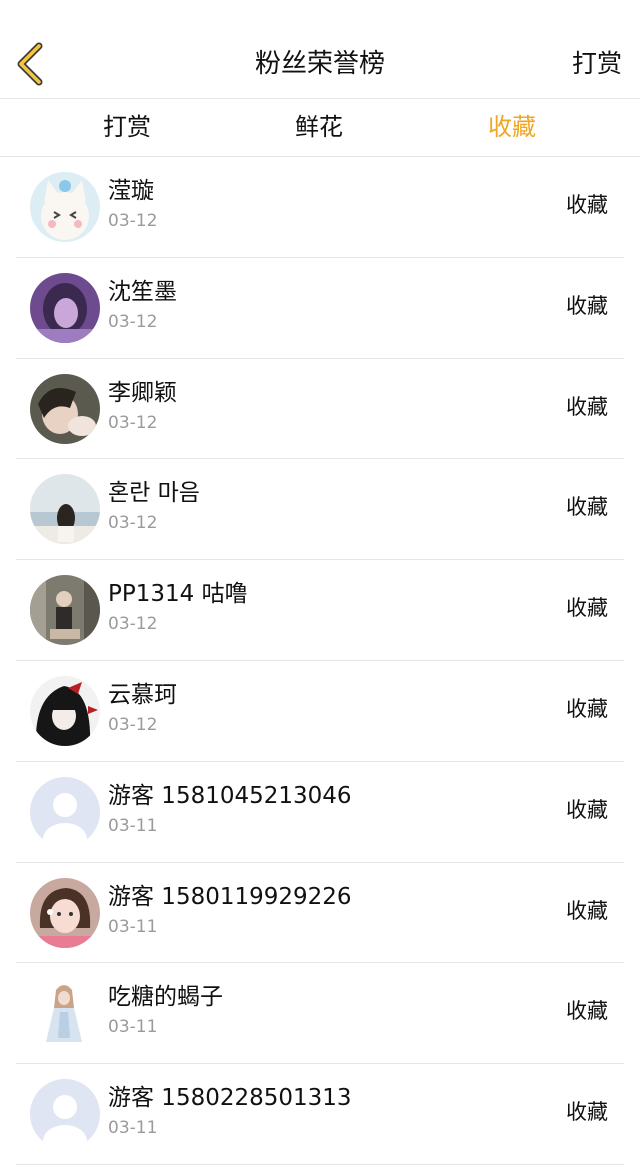 The width and height of the screenshot is (640, 1165). Describe the element at coordinates (165, 997) in the screenshot. I see `fan-name: 吃糖的蝎子` at that location.